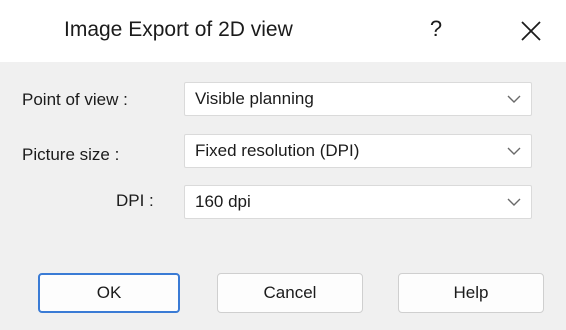  Describe the element at coordinates (358, 202) in the screenshot. I see `dpi-select: 160 dpi` at that location.